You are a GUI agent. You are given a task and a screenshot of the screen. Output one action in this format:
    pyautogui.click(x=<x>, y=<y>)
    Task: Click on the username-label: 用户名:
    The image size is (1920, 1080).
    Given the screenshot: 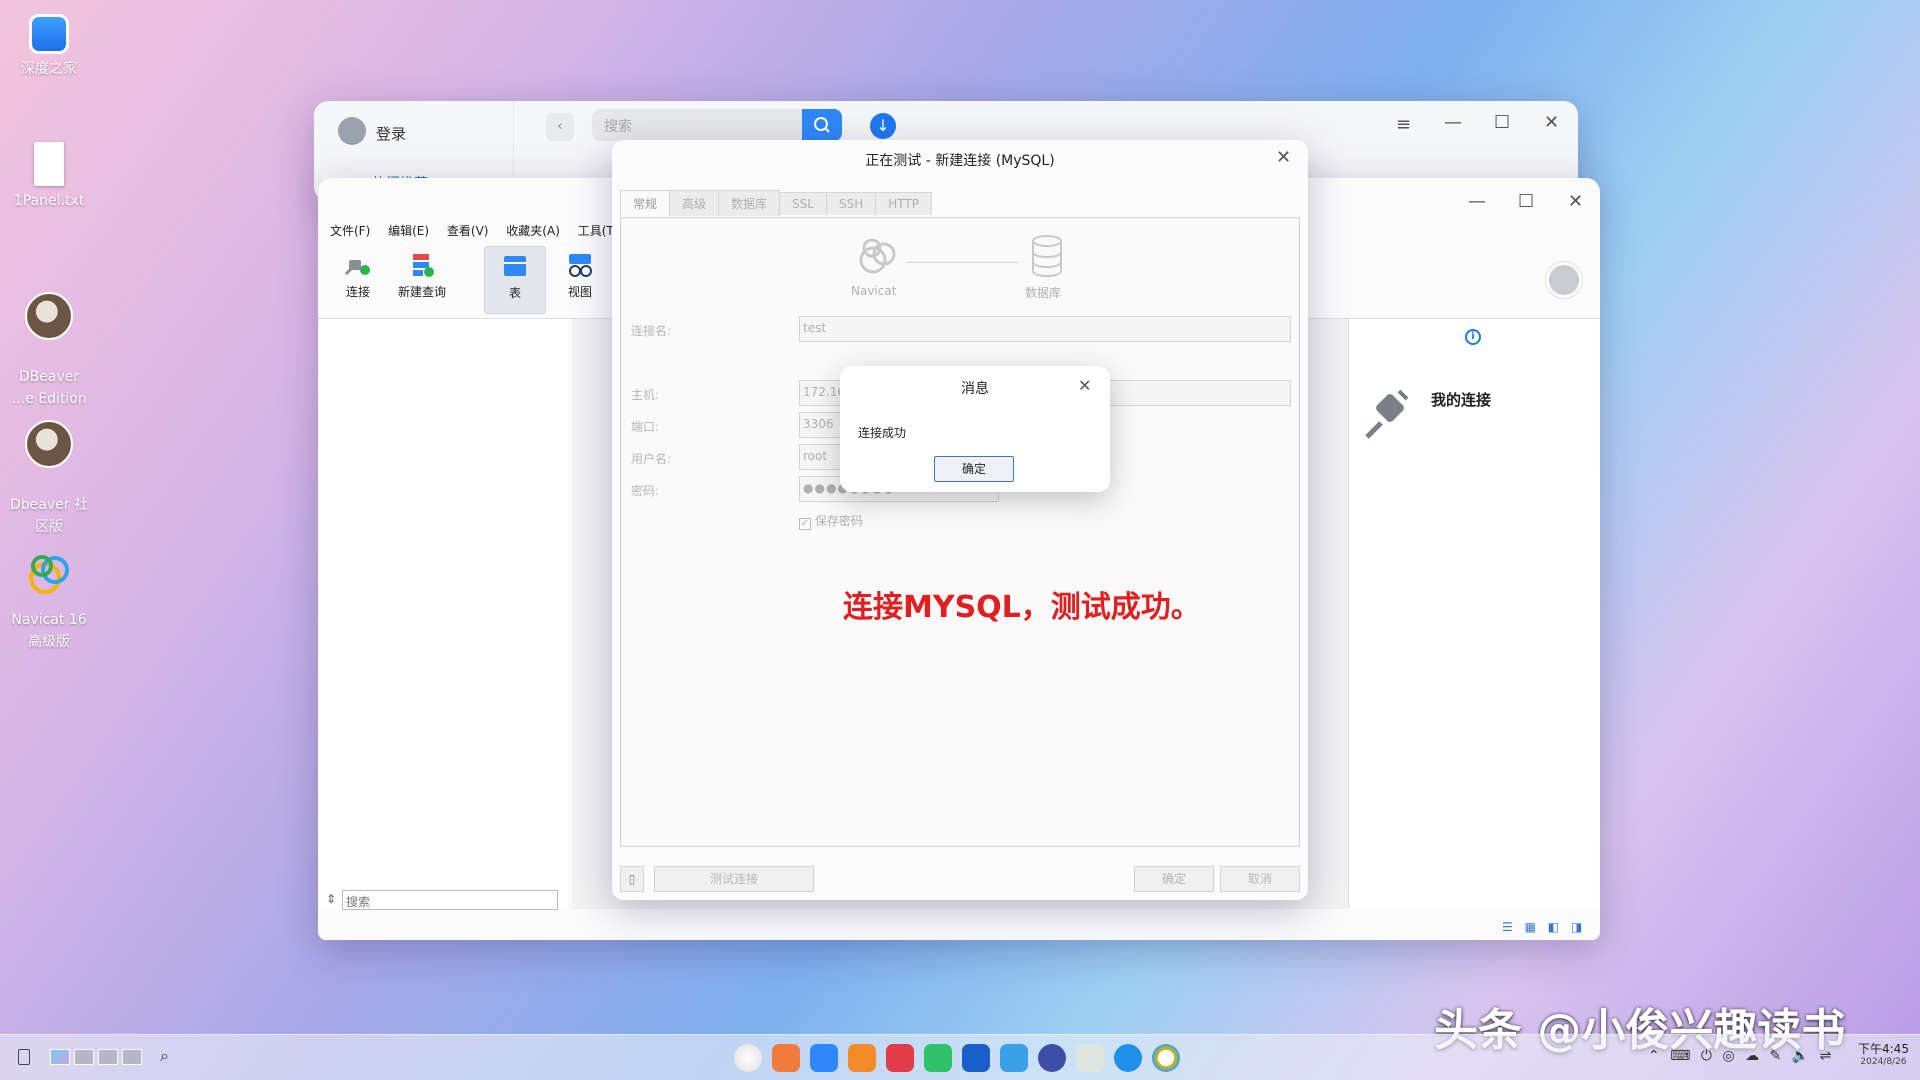 What is the action you would take?
    pyautogui.click(x=651, y=459)
    